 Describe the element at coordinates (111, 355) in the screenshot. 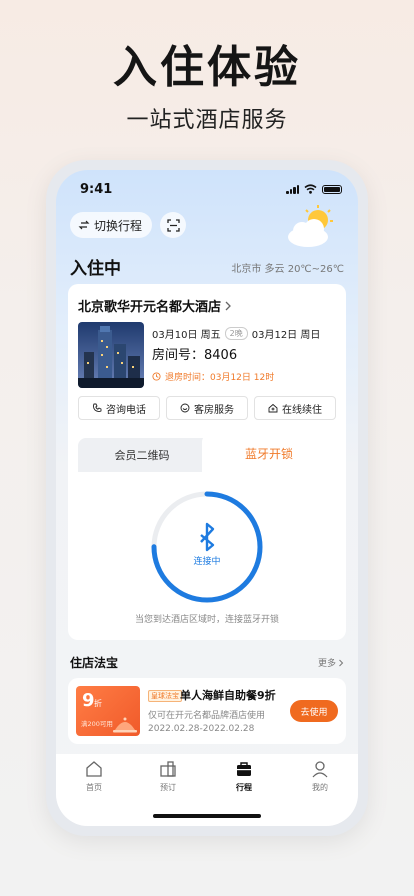

I see `hotel-photo` at that location.